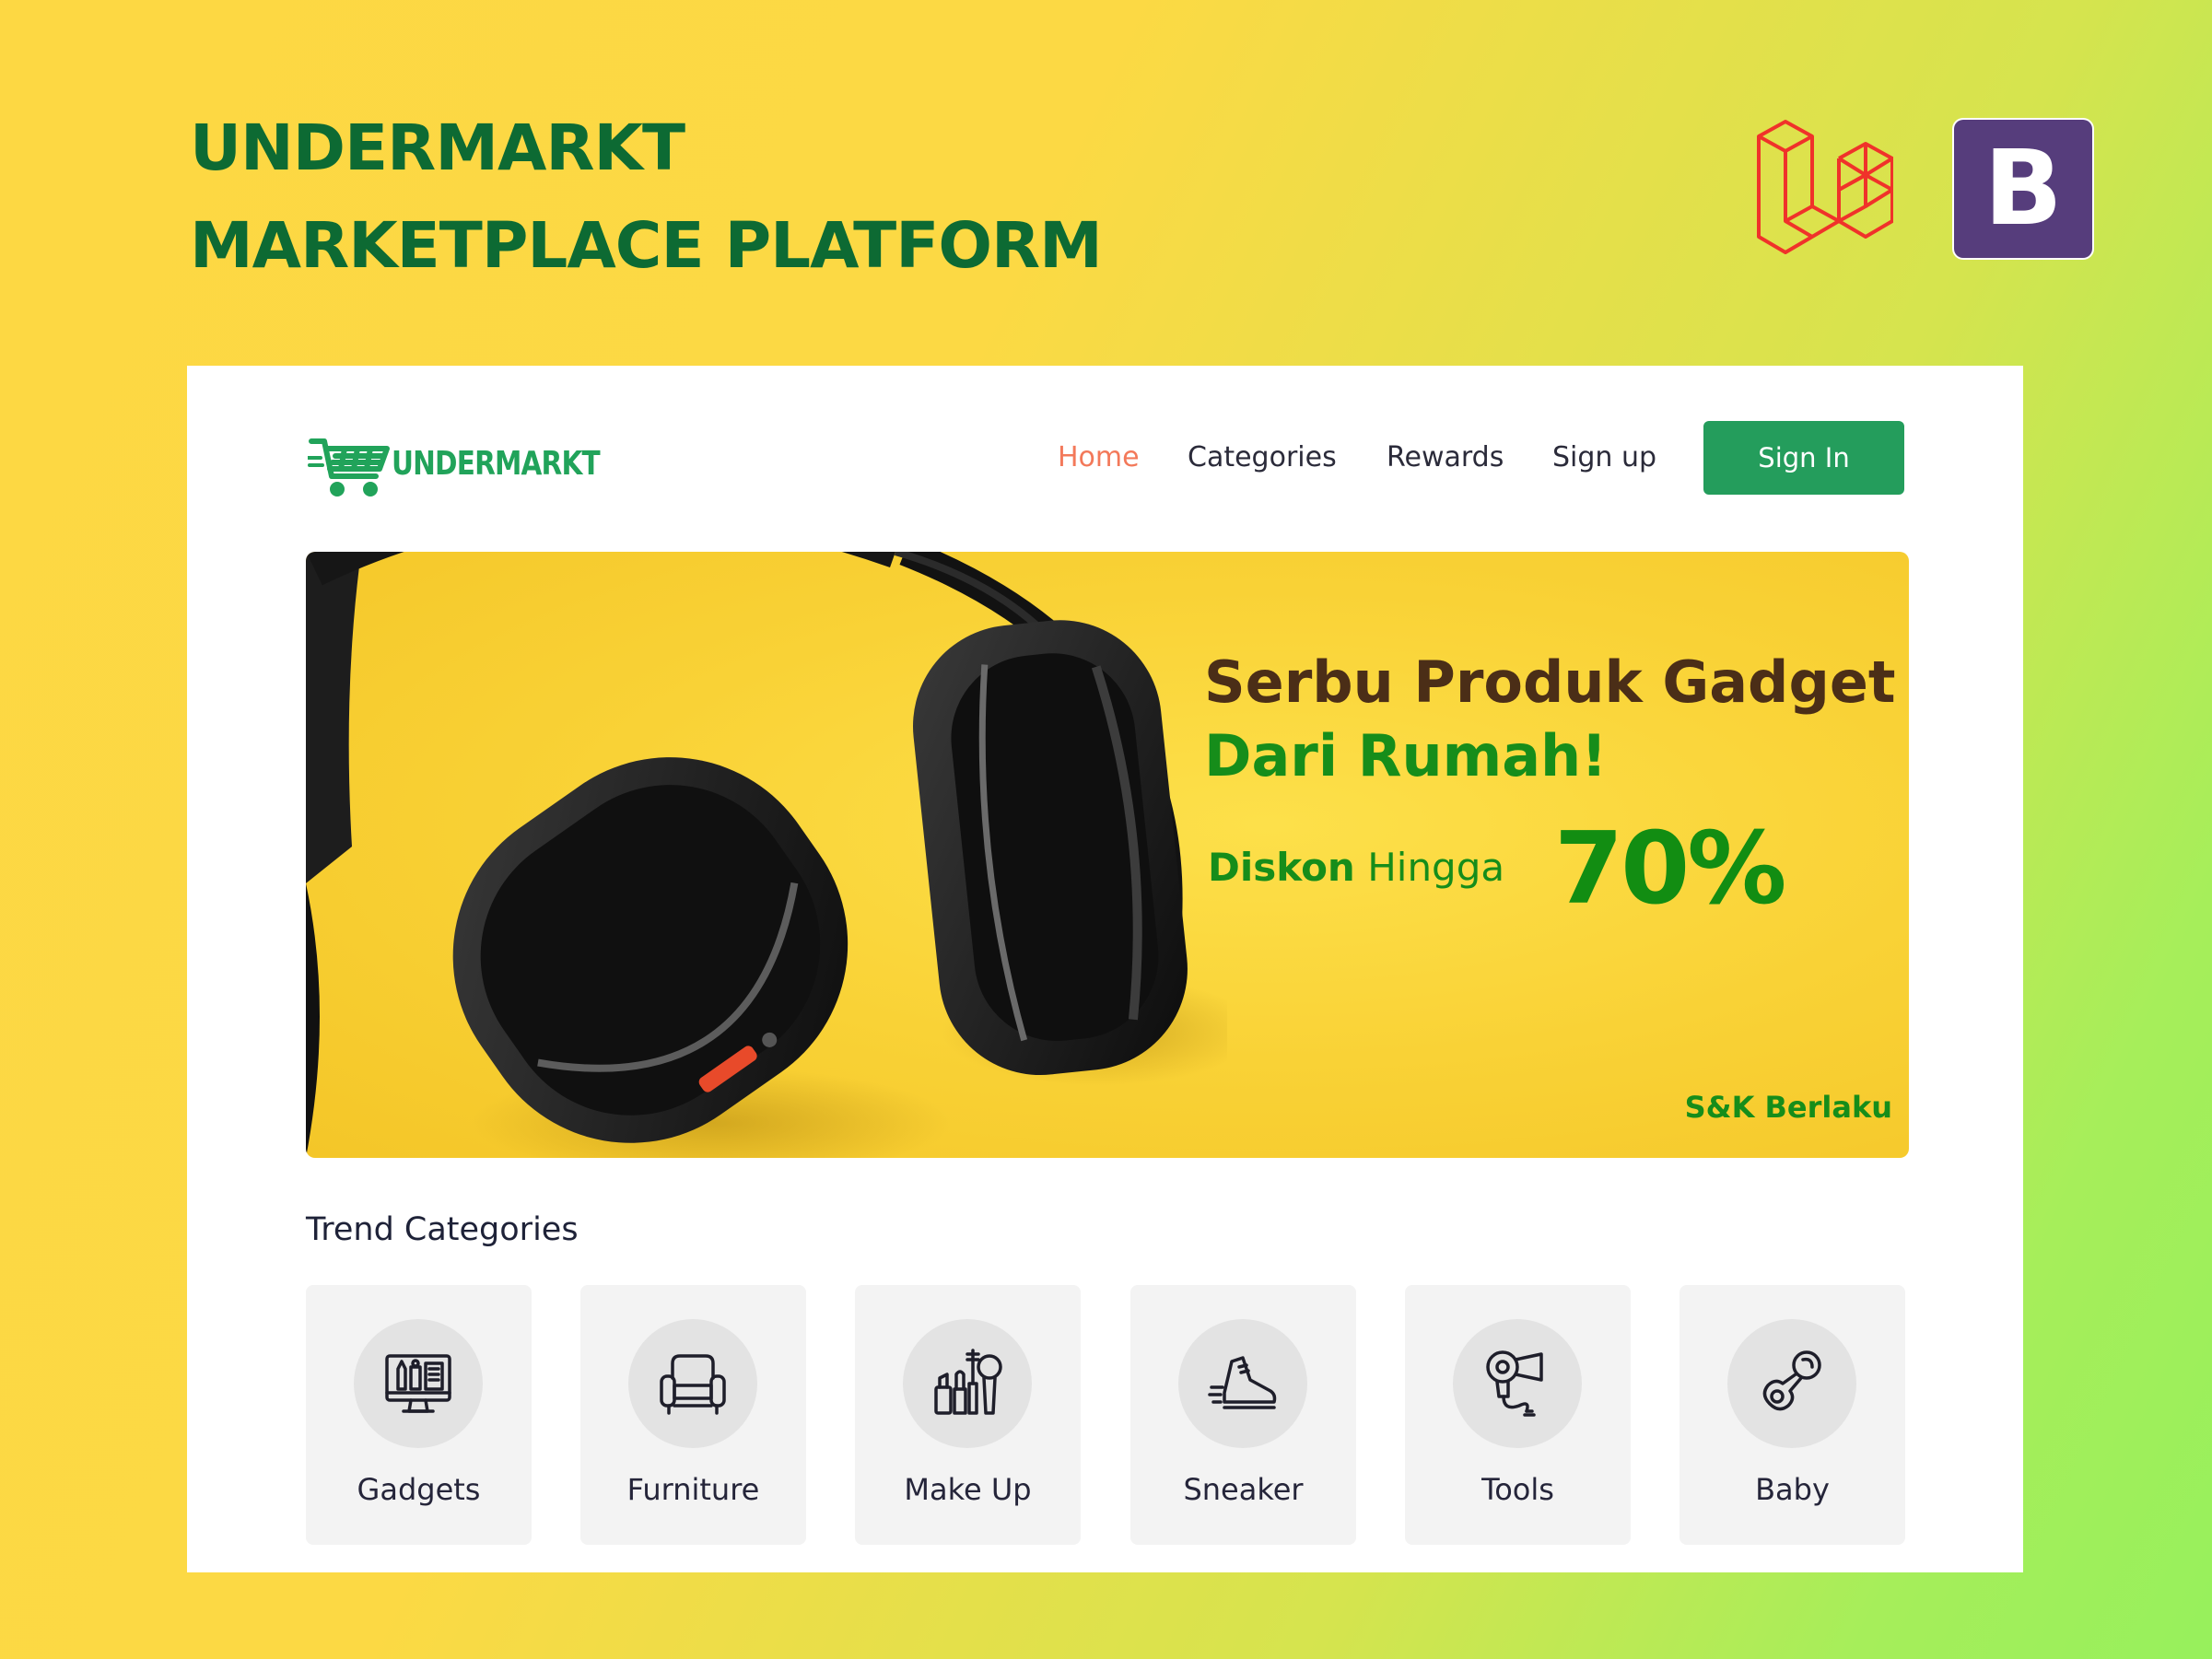 The image size is (2212, 1659). I want to click on hero-discount-value: 70%, so click(1670, 869).